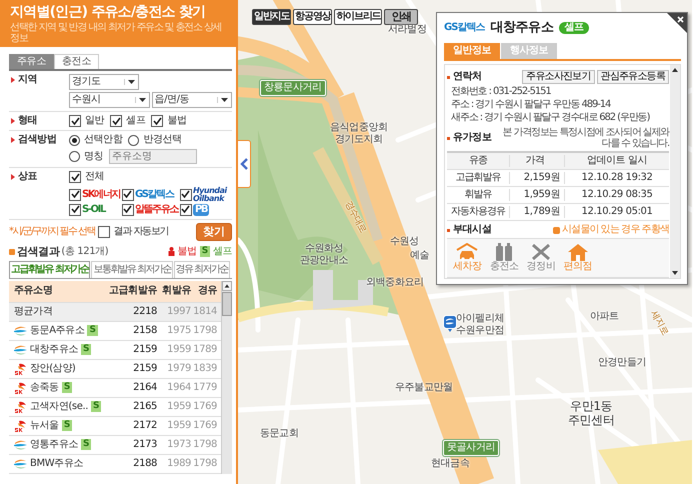  Describe the element at coordinates (34, 312) in the screenshot. I see `table-cell-text: 평균가격` at that location.